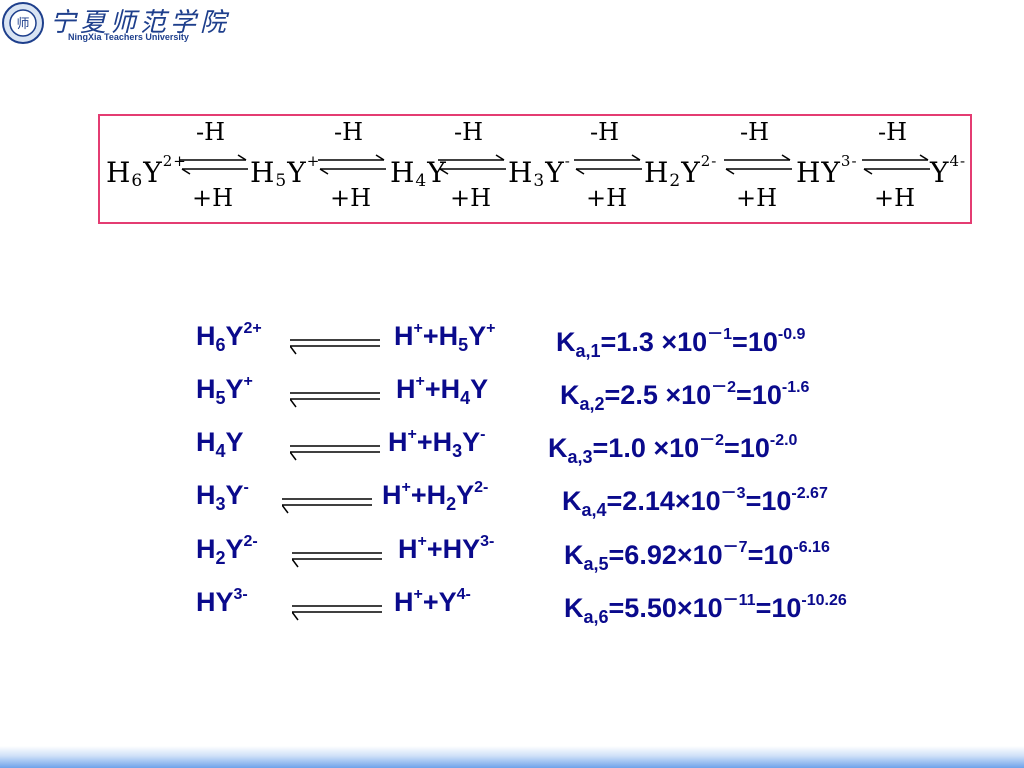 The height and width of the screenshot is (768, 1024). I want to click on row-reactant: H2Y2-, so click(227, 550).